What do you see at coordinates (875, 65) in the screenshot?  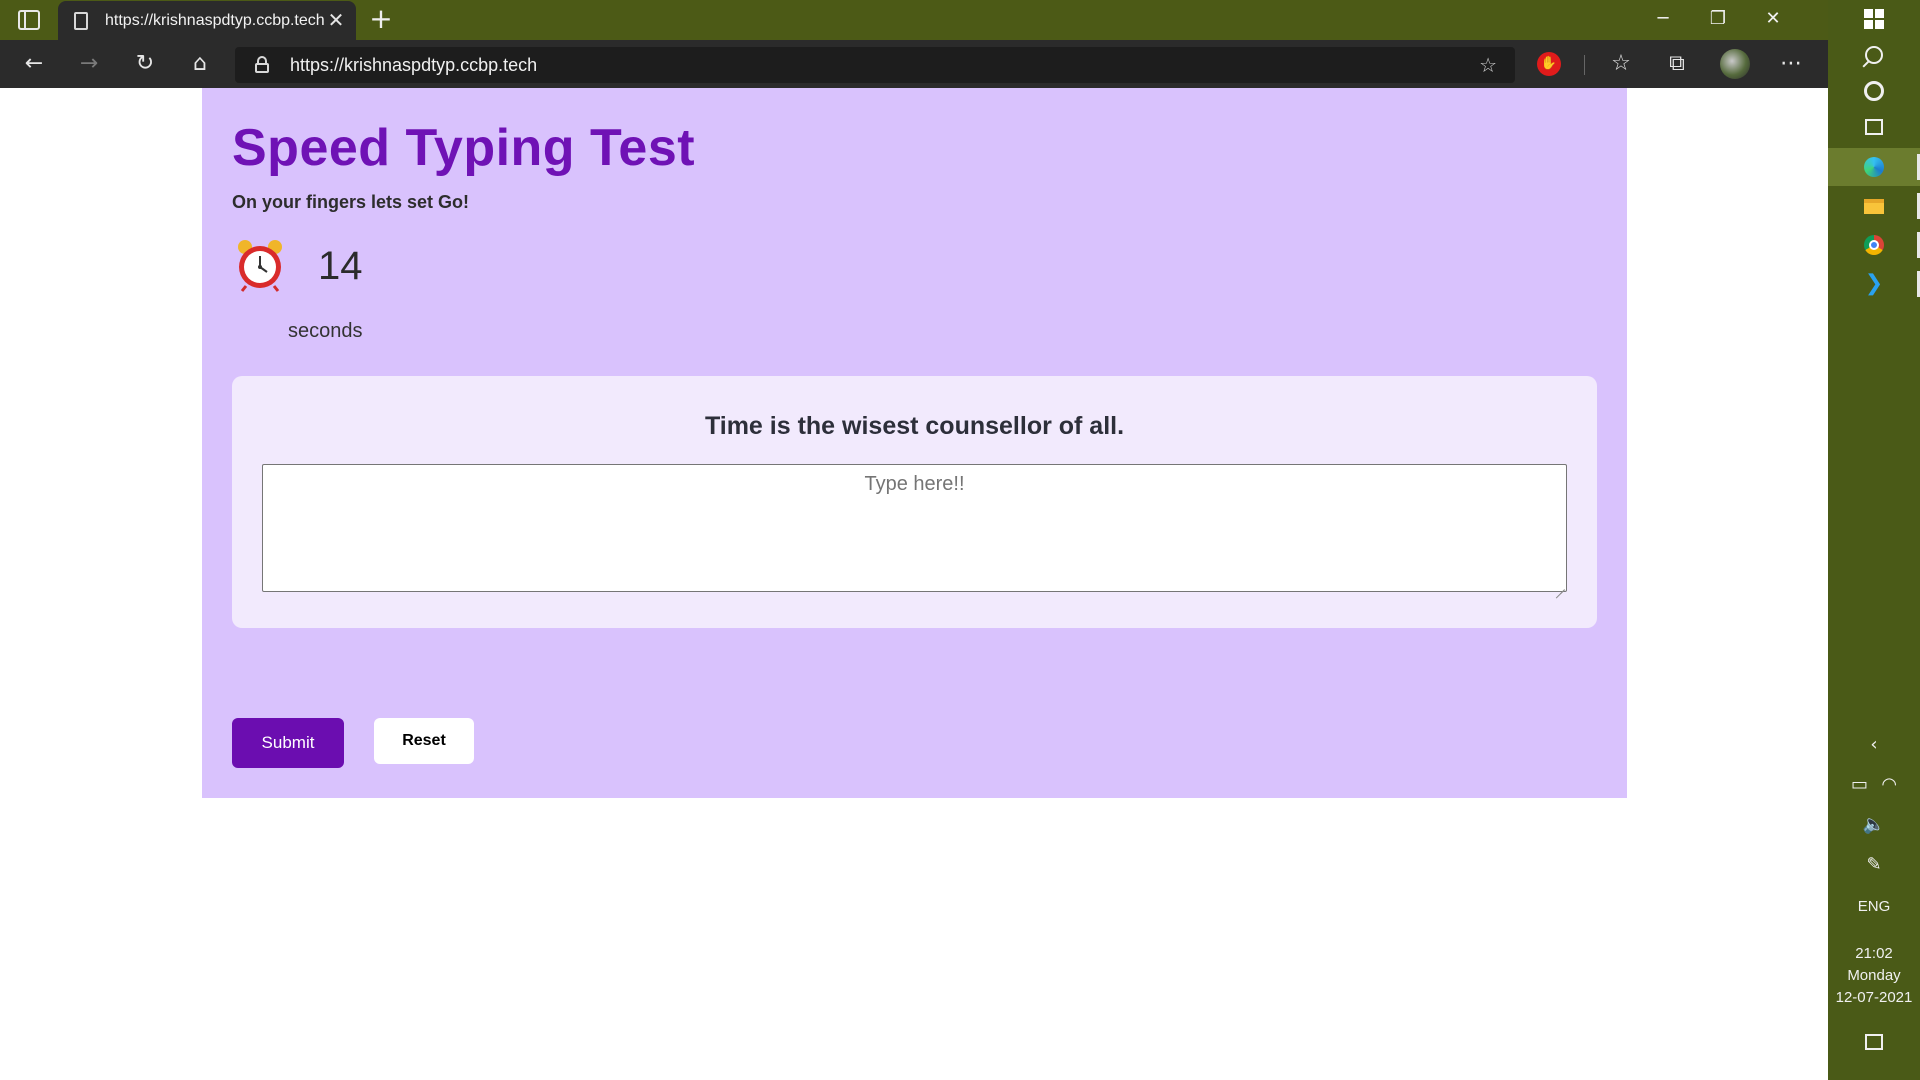 I see `address-bar: https://krishnaspdtyp.ccbp.tech ☆` at bounding box center [875, 65].